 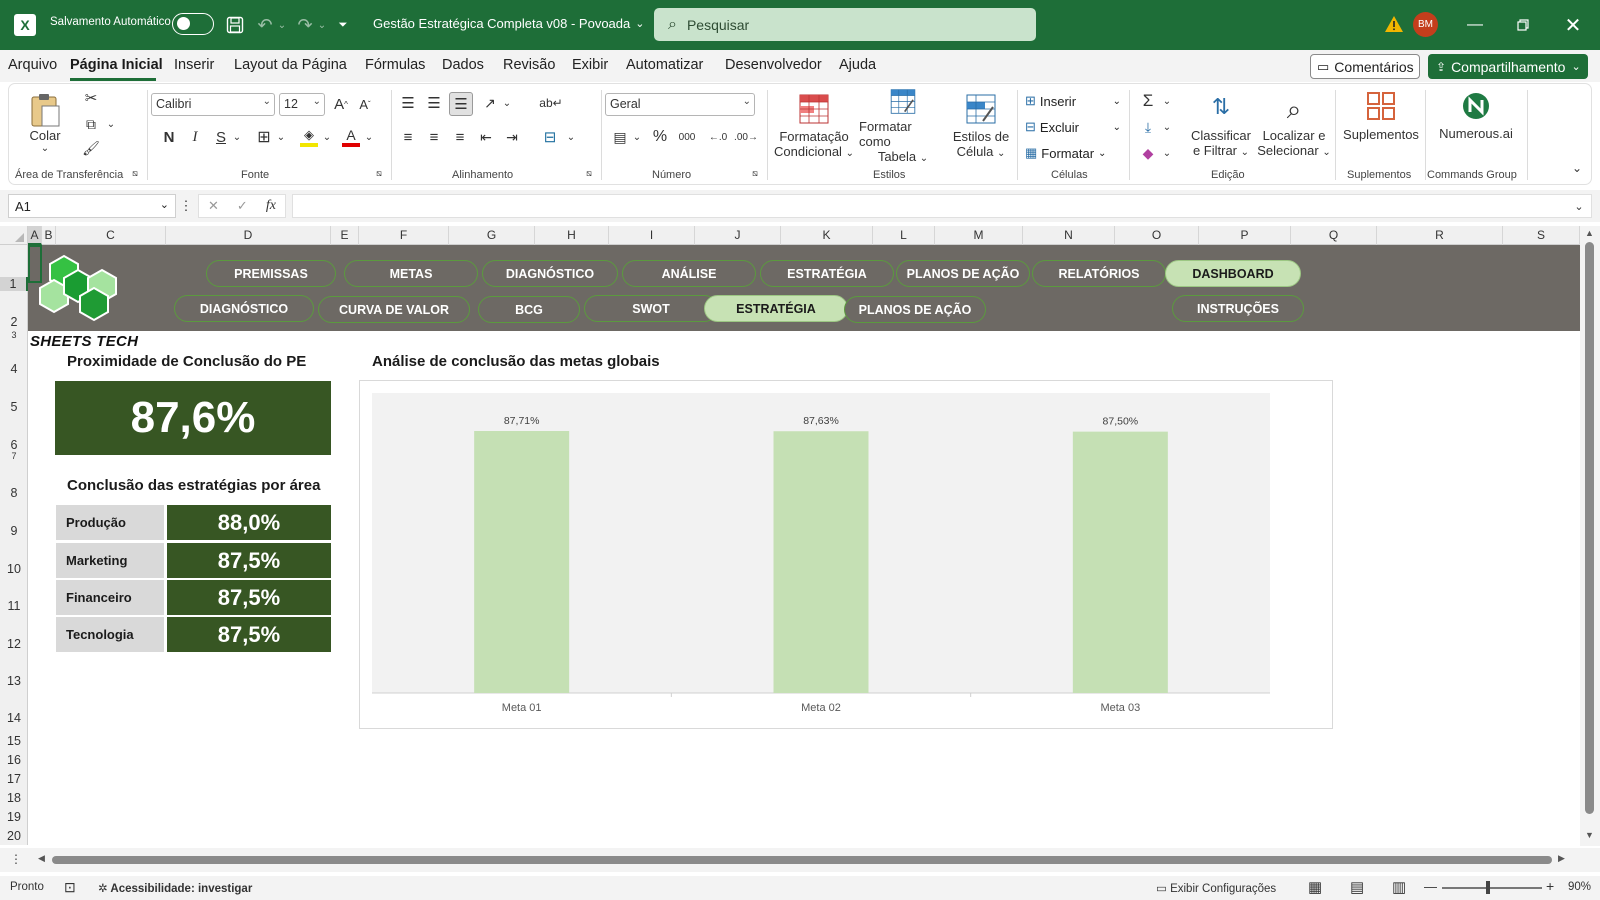 I want to click on nav-diagnostico: DIAGNÓSTICO, so click(x=550, y=273).